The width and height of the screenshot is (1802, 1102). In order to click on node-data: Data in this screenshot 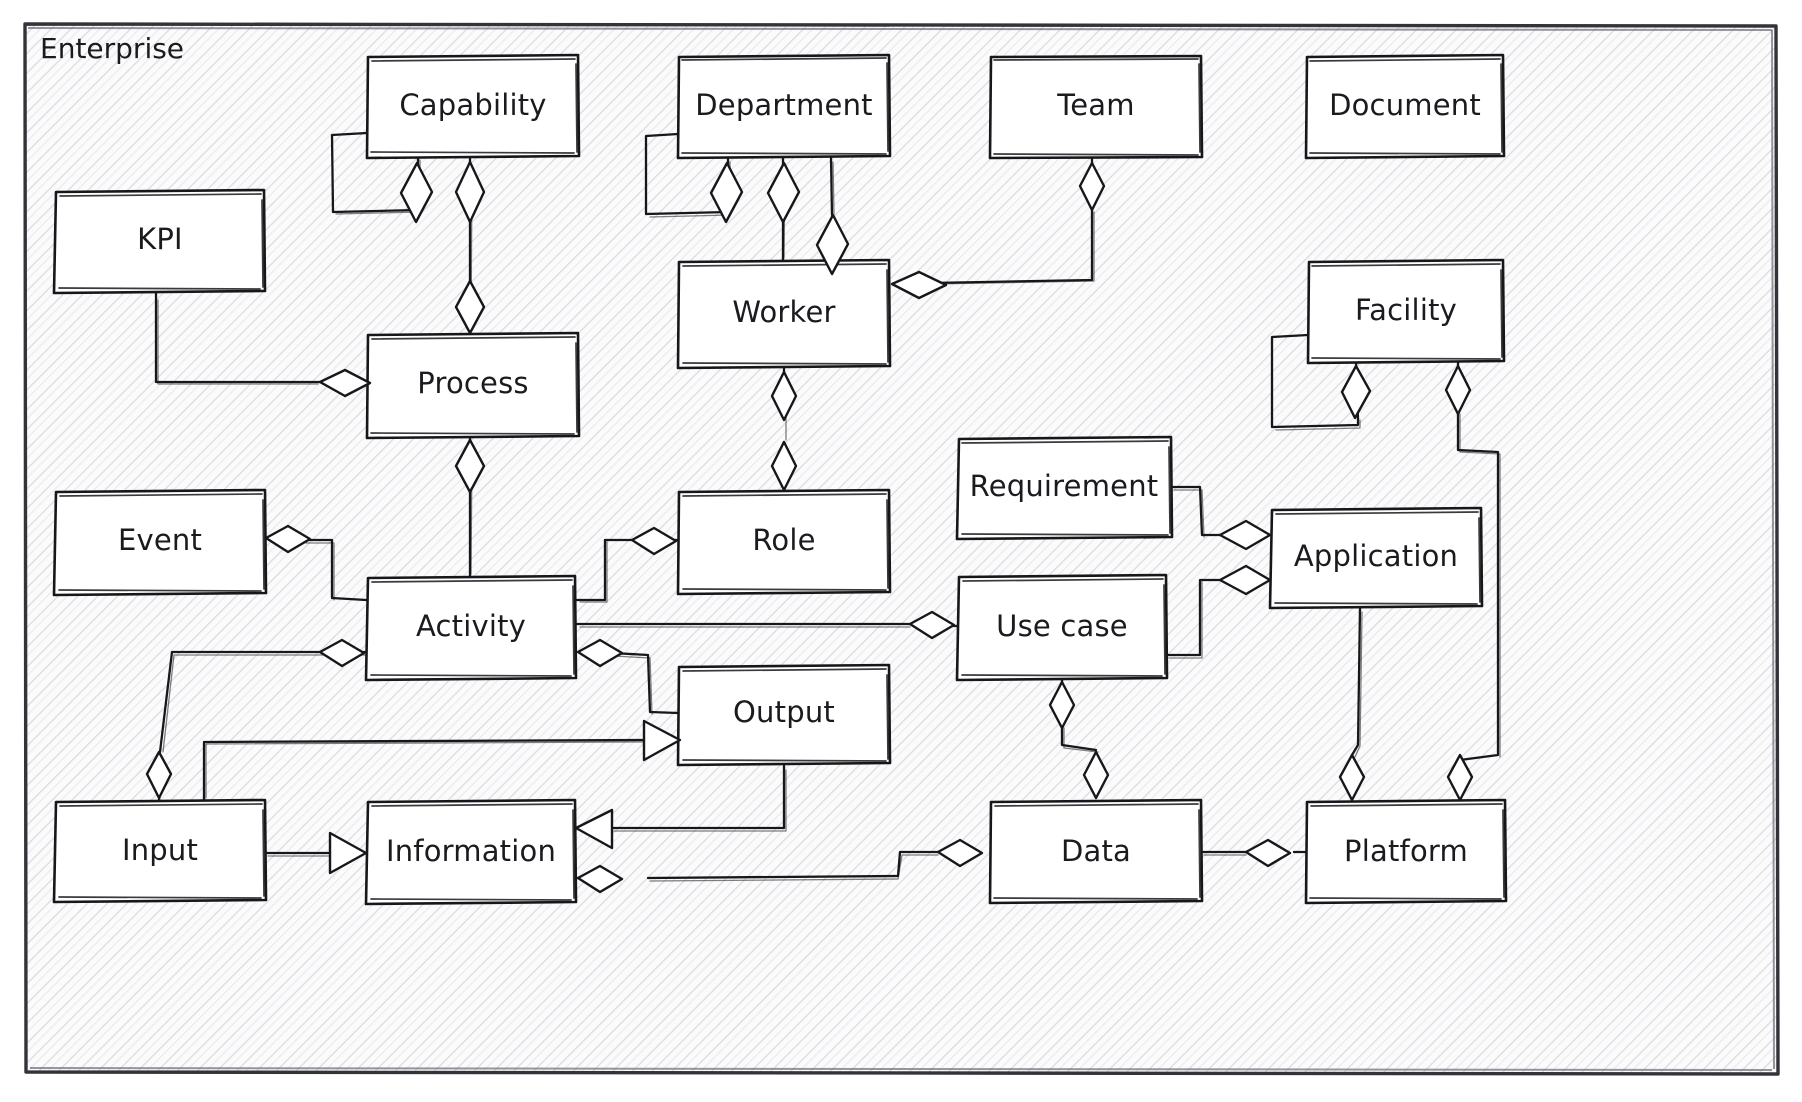, I will do `click(1096, 851)`.